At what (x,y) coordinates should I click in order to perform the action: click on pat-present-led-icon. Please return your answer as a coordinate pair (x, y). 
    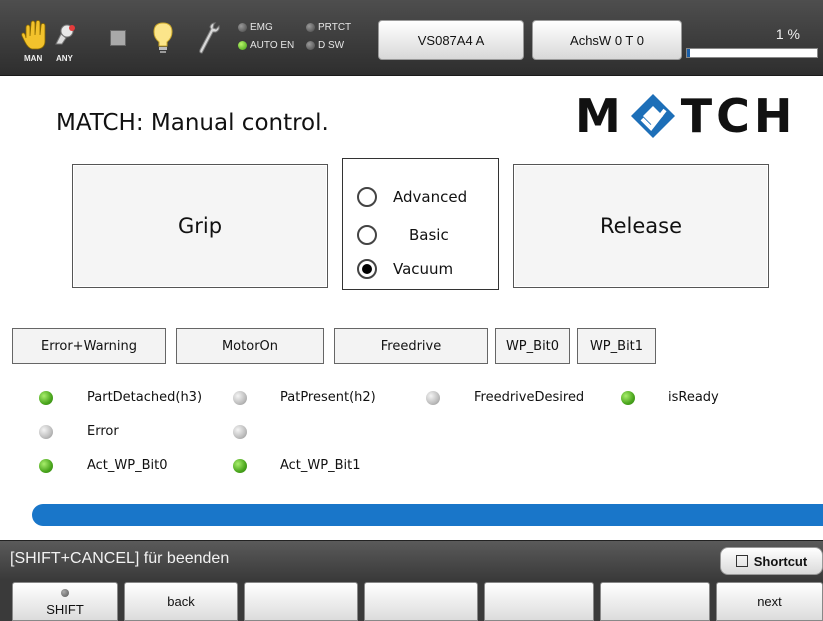
    Looking at the image, I should click on (240, 398).